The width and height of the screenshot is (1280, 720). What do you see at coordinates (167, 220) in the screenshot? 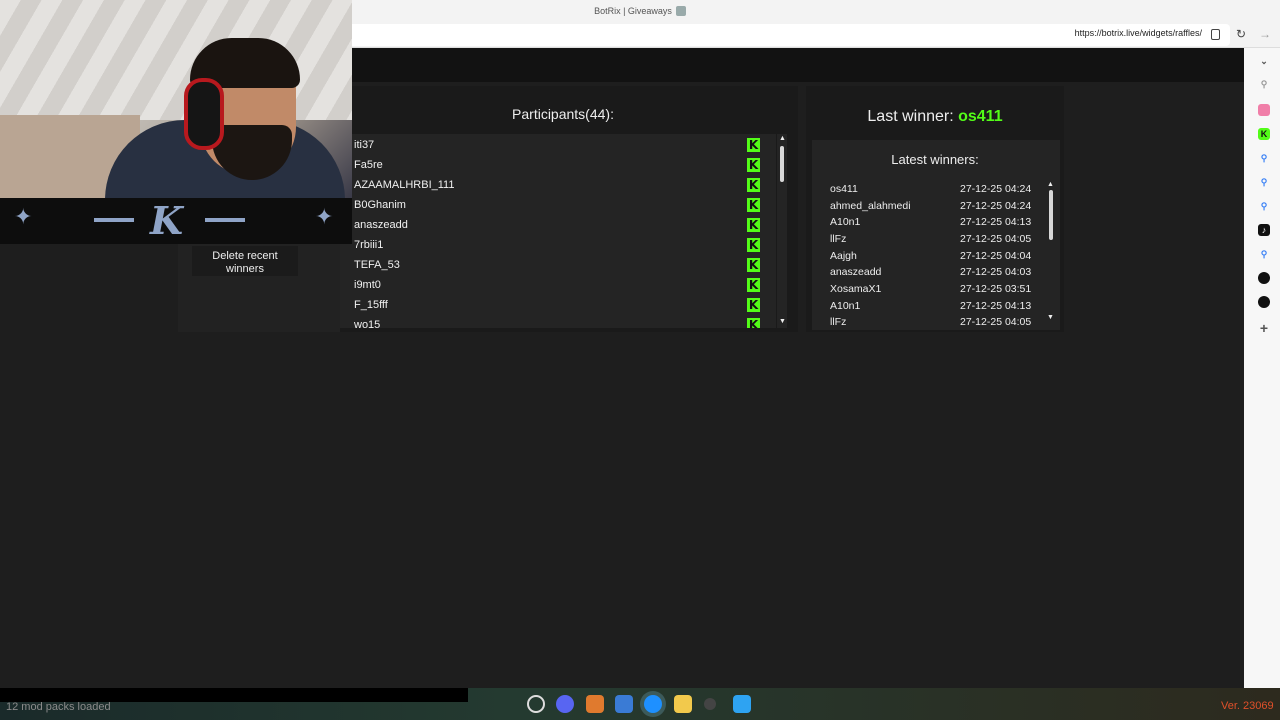
I see `streamer-logo: K` at bounding box center [167, 220].